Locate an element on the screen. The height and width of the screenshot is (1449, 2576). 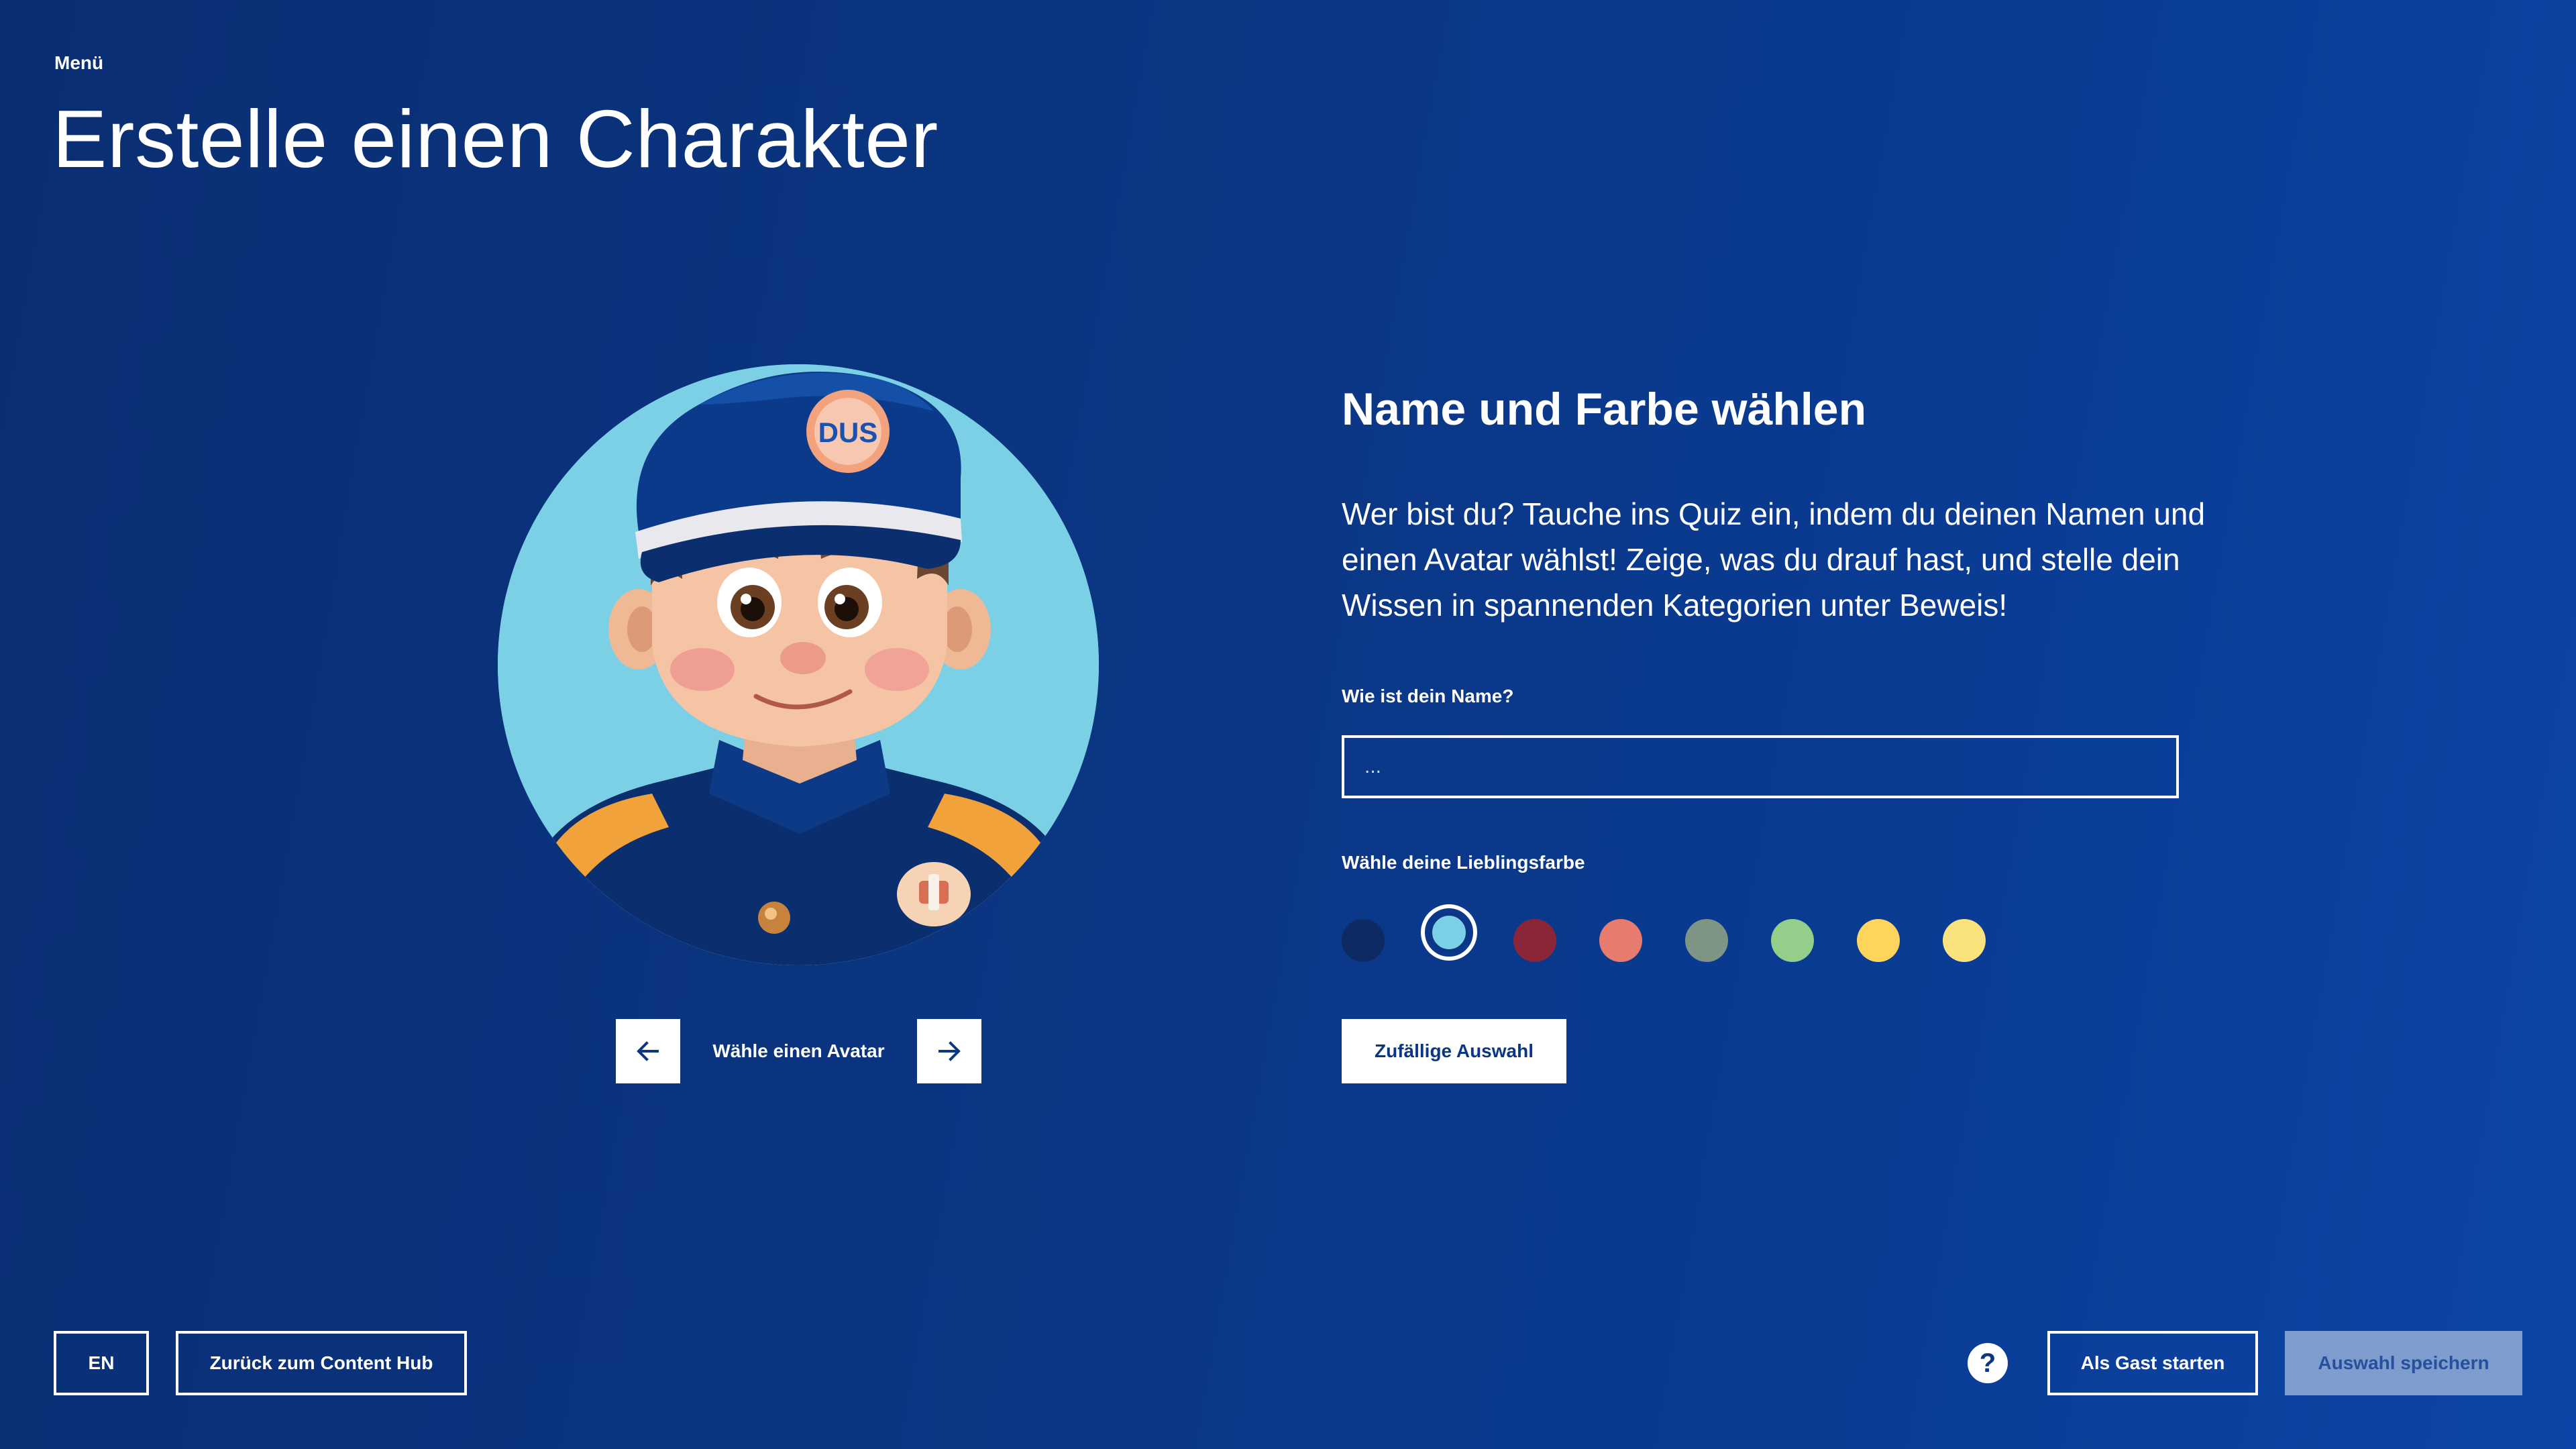
avatar-selector: Wähle einen Avatar is located at coordinates (798, 1051).